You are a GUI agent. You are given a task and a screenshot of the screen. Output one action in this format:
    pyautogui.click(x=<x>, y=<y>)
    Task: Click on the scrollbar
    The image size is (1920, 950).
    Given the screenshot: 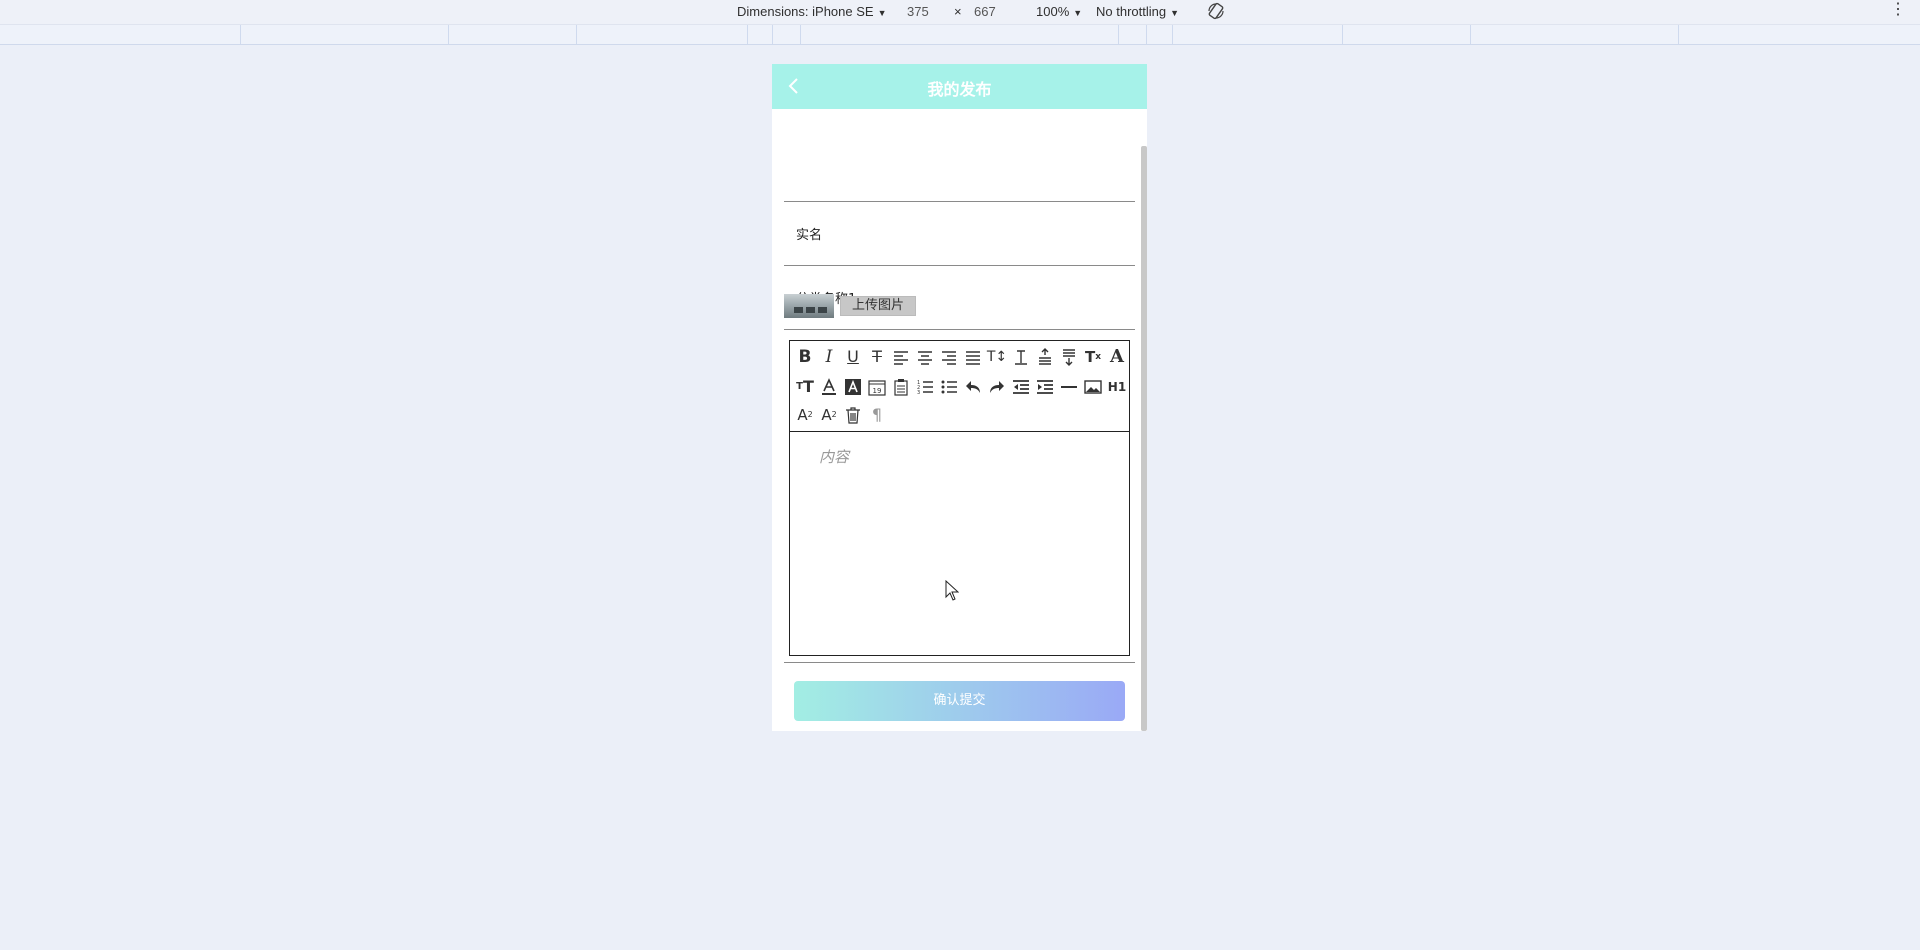 What is the action you would take?
    pyautogui.click(x=1144, y=438)
    